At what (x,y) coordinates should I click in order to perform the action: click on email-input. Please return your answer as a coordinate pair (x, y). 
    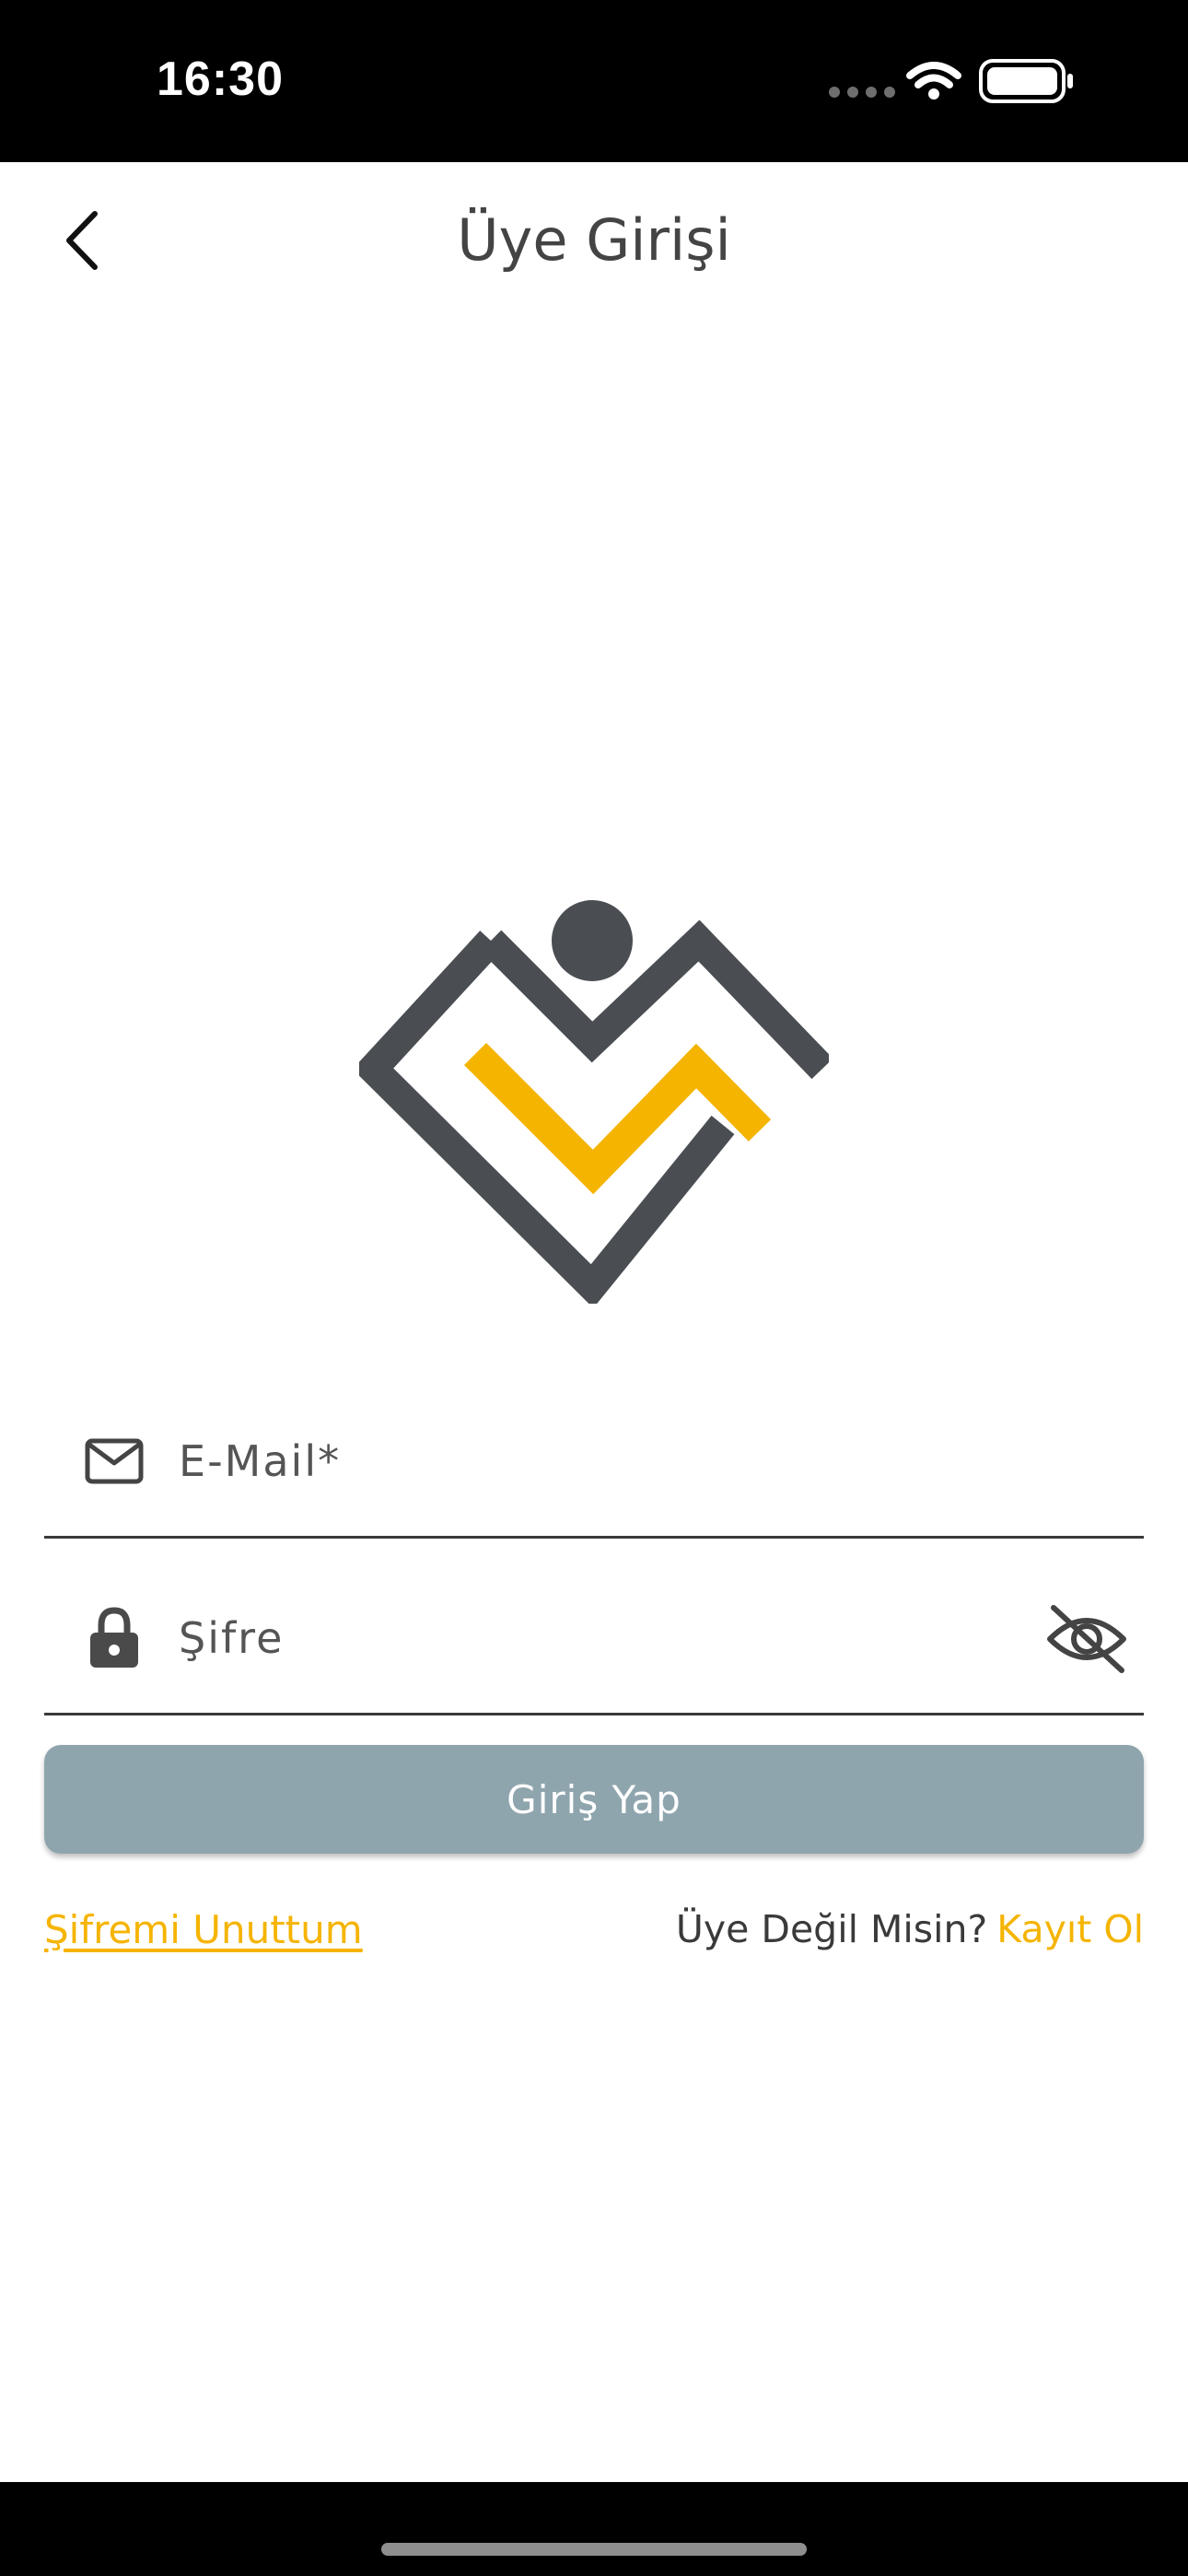
    Looking at the image, I should click on (593, 1461).